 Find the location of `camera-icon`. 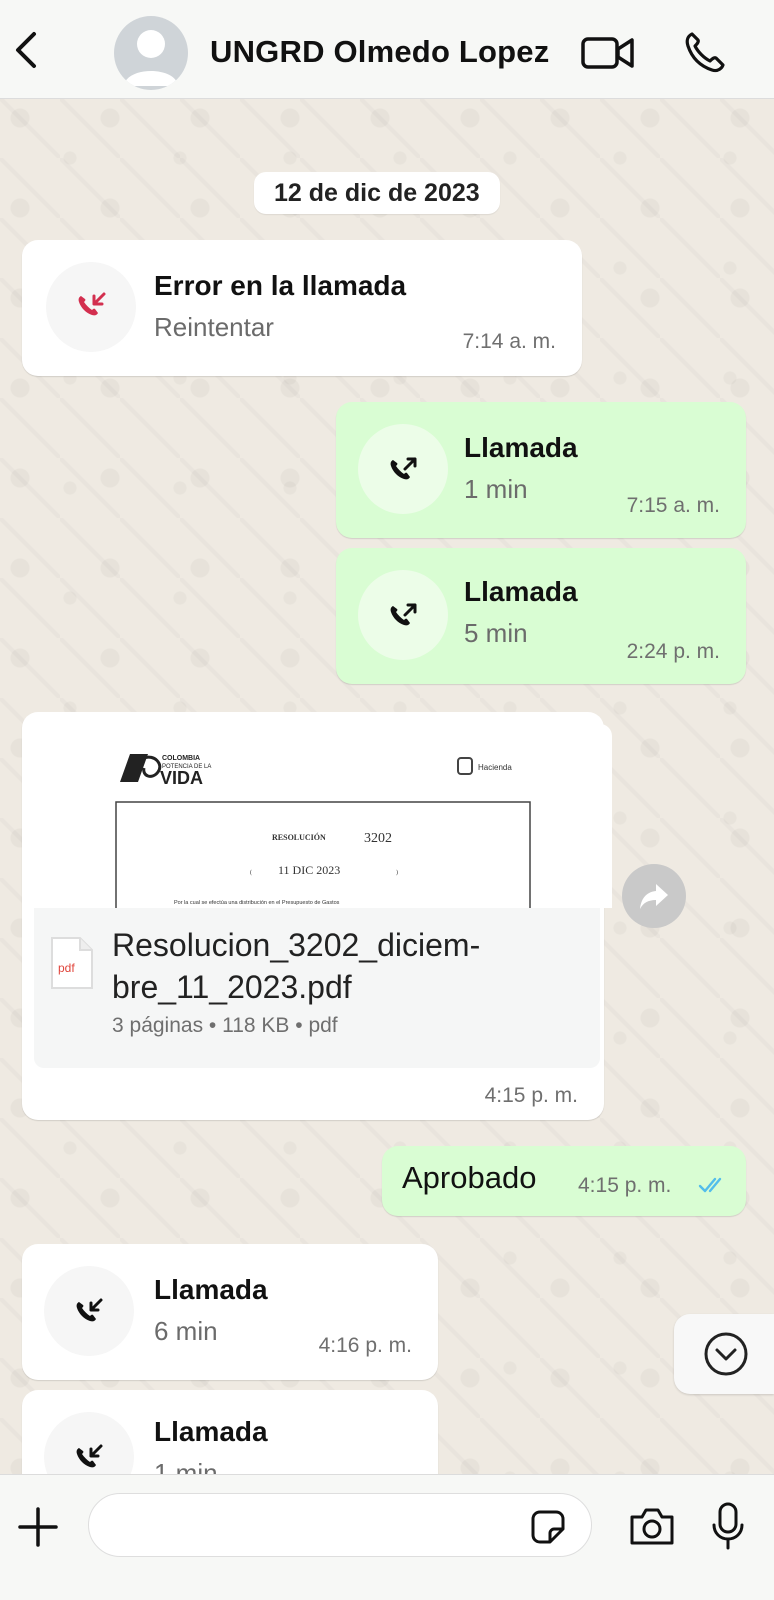

camera-icon is located at coordinates (652, 1526).